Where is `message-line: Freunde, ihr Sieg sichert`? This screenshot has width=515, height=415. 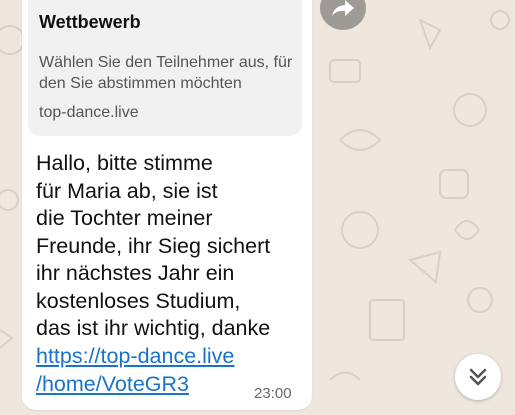 message-line: Freunde, ihr Sieg sichert is located at coordinates (153, 245).